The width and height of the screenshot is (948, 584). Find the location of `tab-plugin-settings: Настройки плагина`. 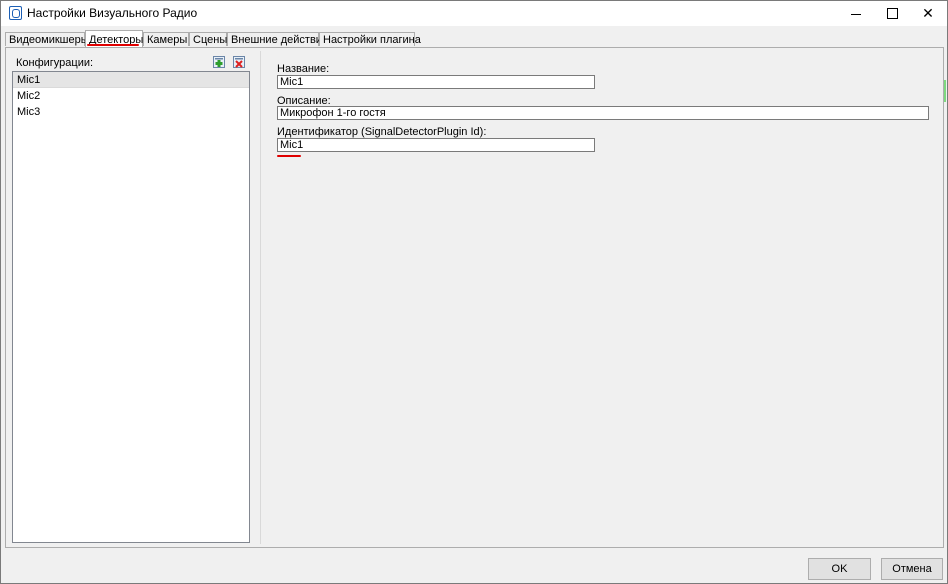

tab-plugin-settings: Настройки плагина is located at coordinates (370, 39).